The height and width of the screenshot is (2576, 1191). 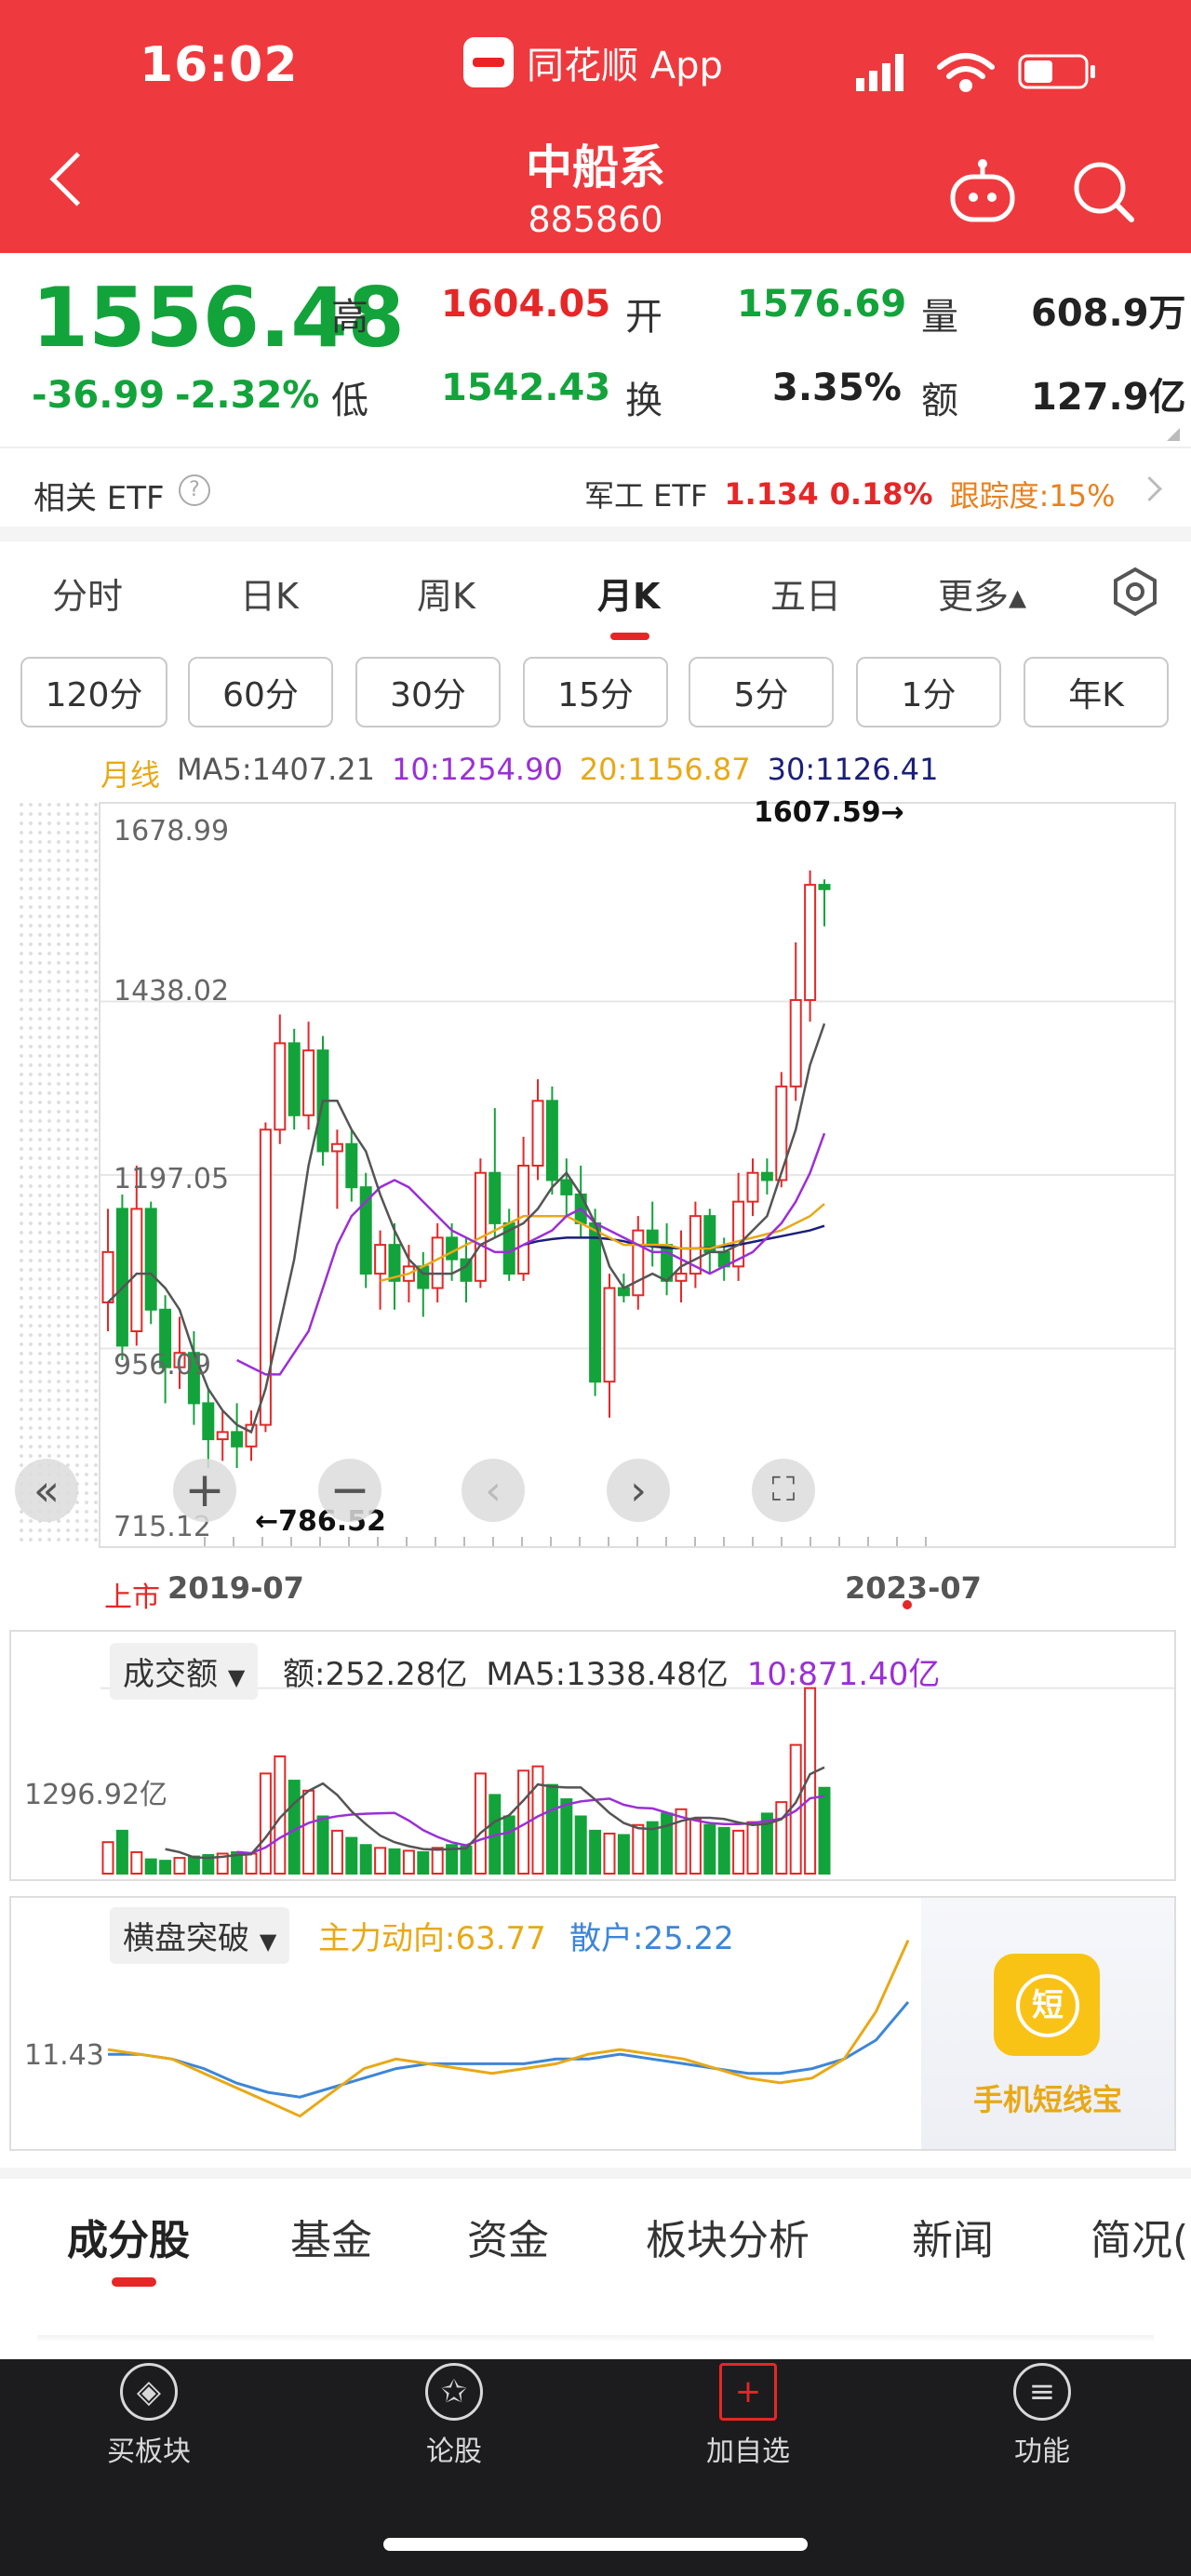 What do you see at coordinates (843, 1674) in the screenshot?
I see `volume-ma10: 10:871.40亿` at bounding box center [843, 1674].